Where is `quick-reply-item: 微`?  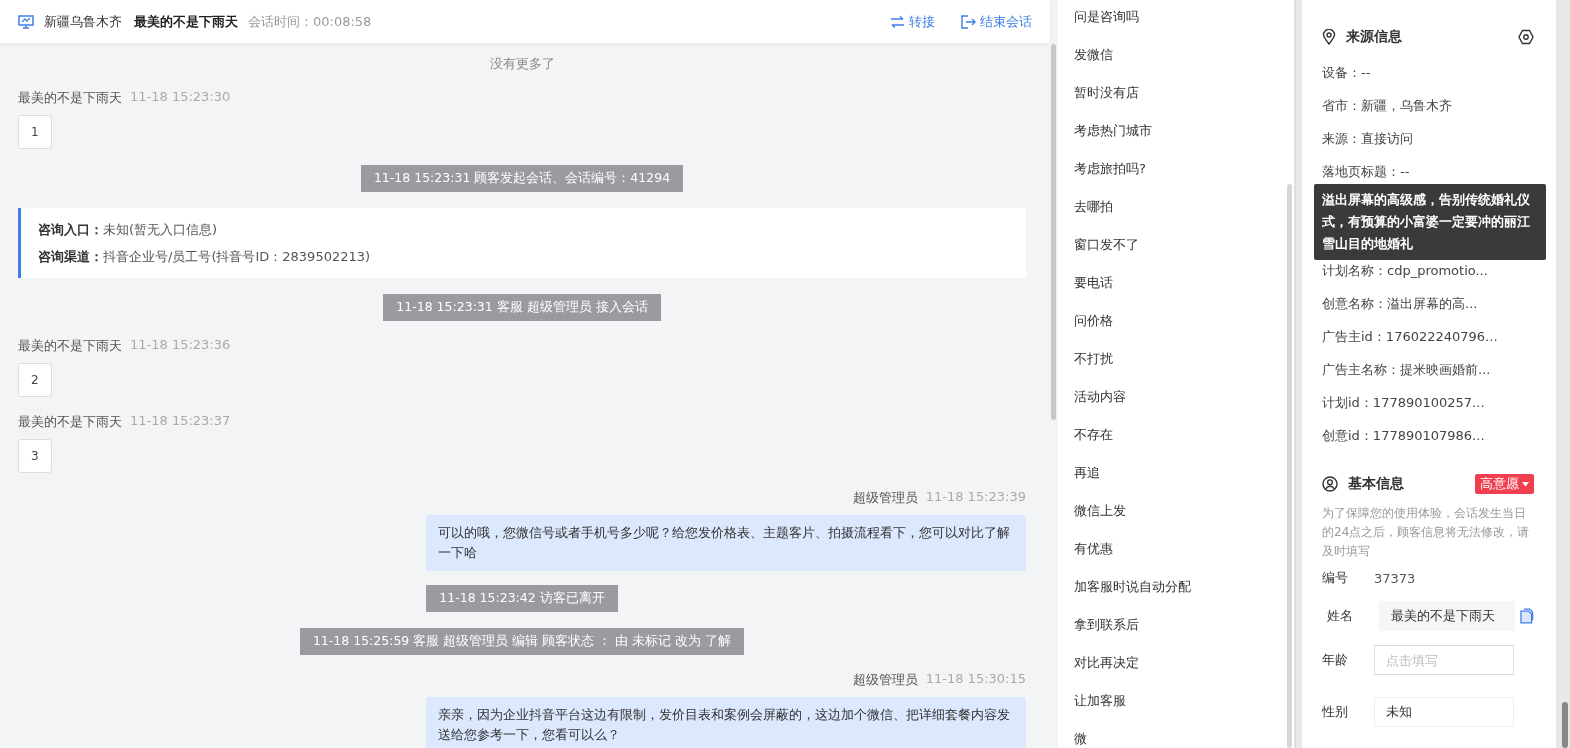
quick-reply-item: 微 is located at coordinates (1176, 736).